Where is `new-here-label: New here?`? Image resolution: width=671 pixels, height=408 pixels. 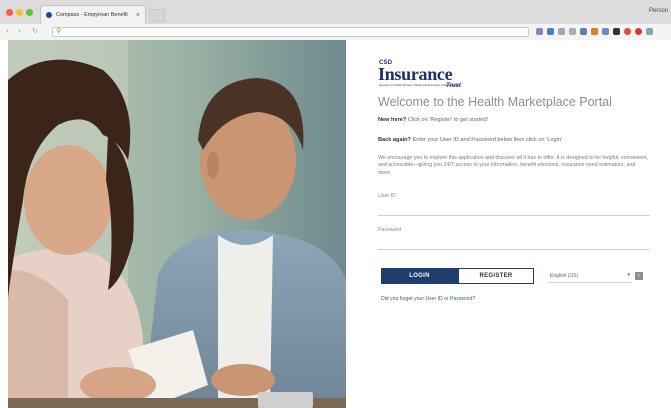 new-here-label: New here? is located at coordinates (392, 120).